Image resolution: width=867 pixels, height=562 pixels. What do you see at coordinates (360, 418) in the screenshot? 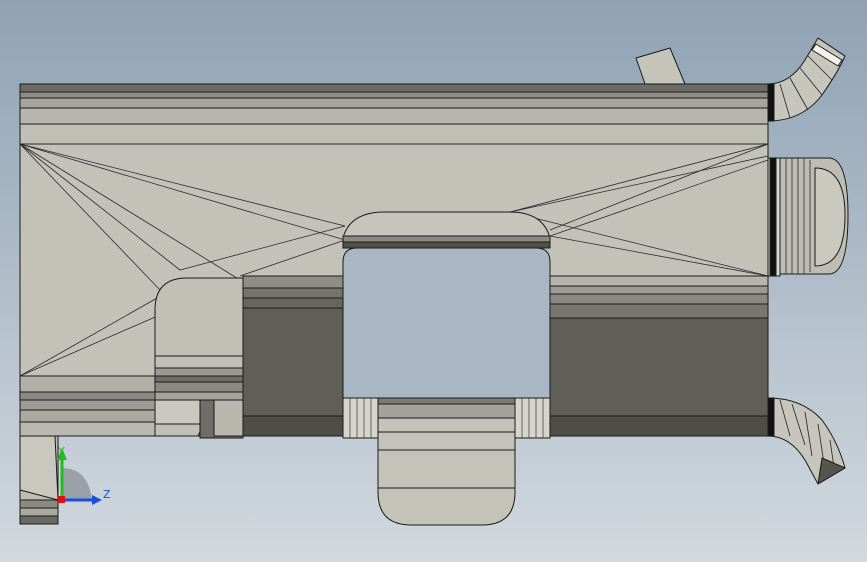
I see `rib-left` at bounding box center [360, 418].